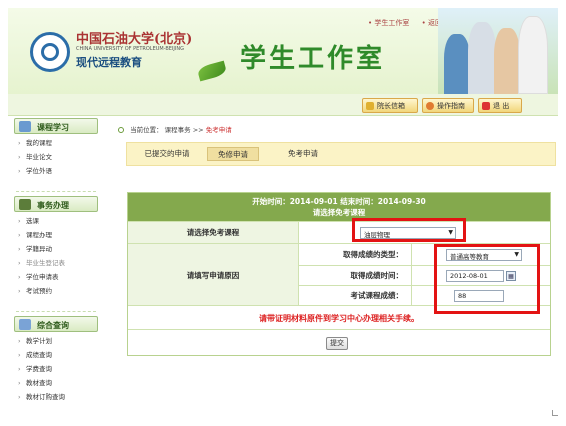 The width and height of the screenshot is (566, 426). What do you see at coordinates (213, 275) in the screenshot?
I see `reason-label: 请填写申请原因` at bounding box center [213, 275].